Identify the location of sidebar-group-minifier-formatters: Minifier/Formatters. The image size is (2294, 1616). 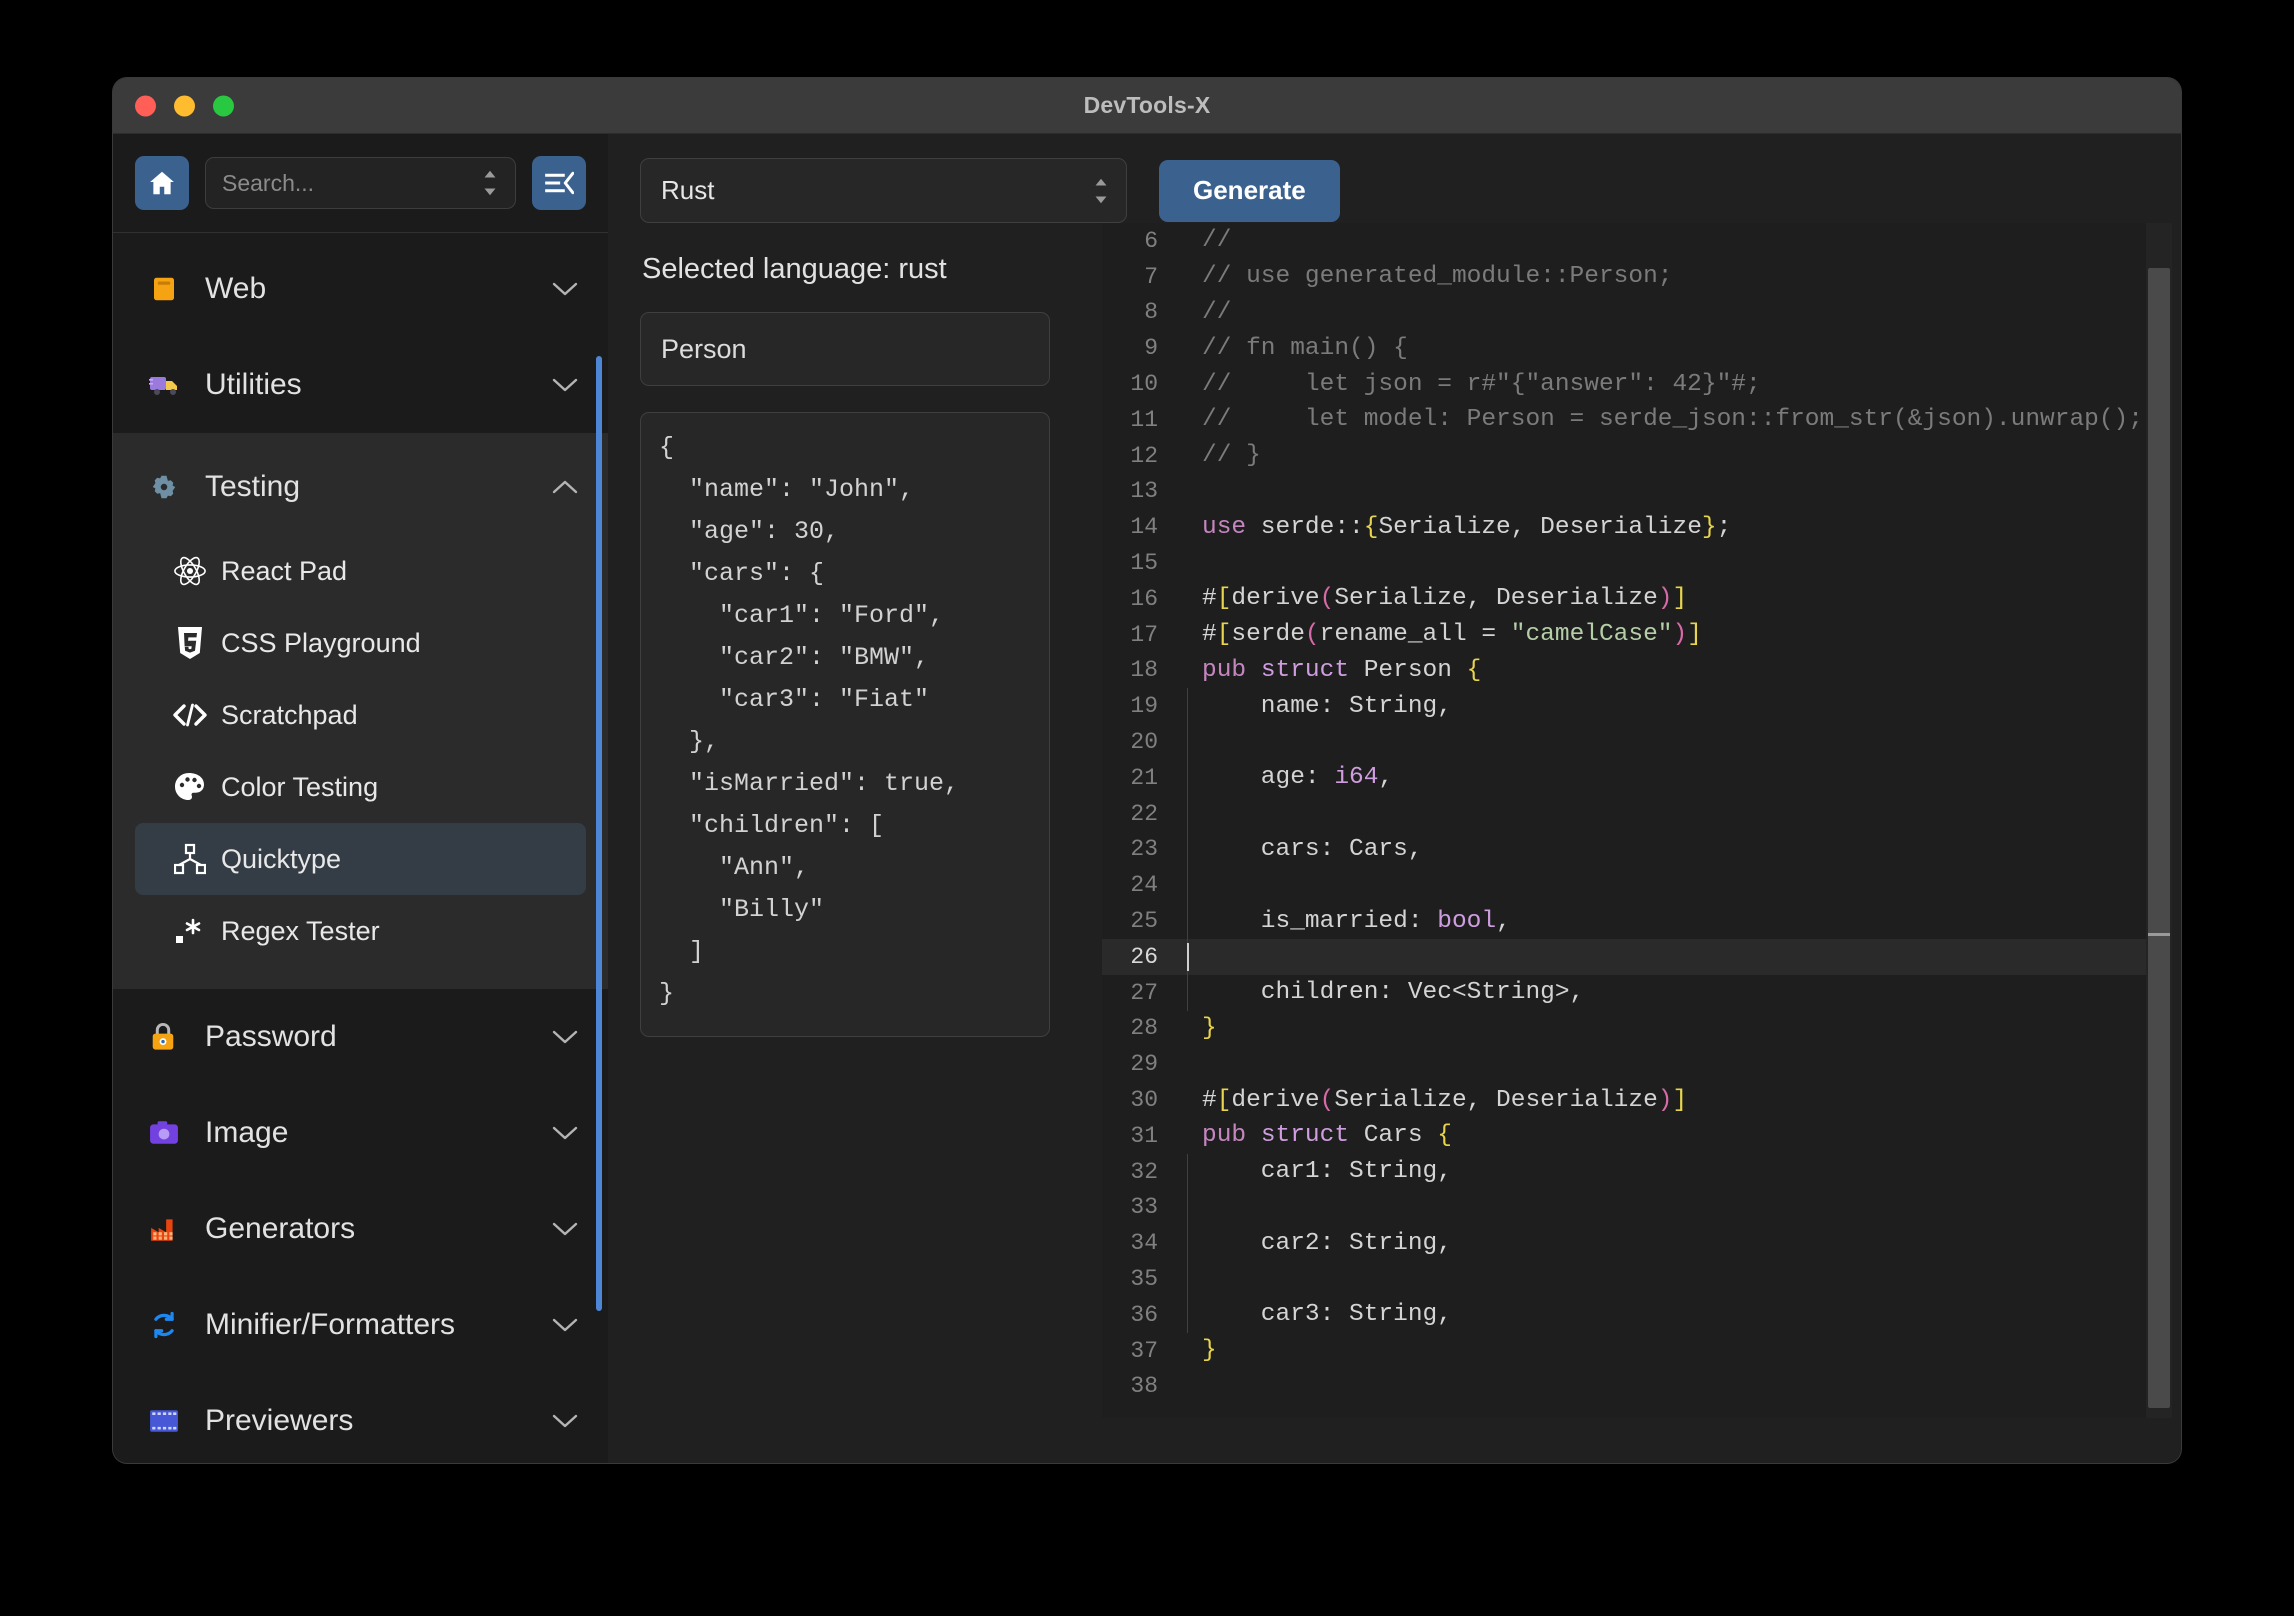
(360, 1325).